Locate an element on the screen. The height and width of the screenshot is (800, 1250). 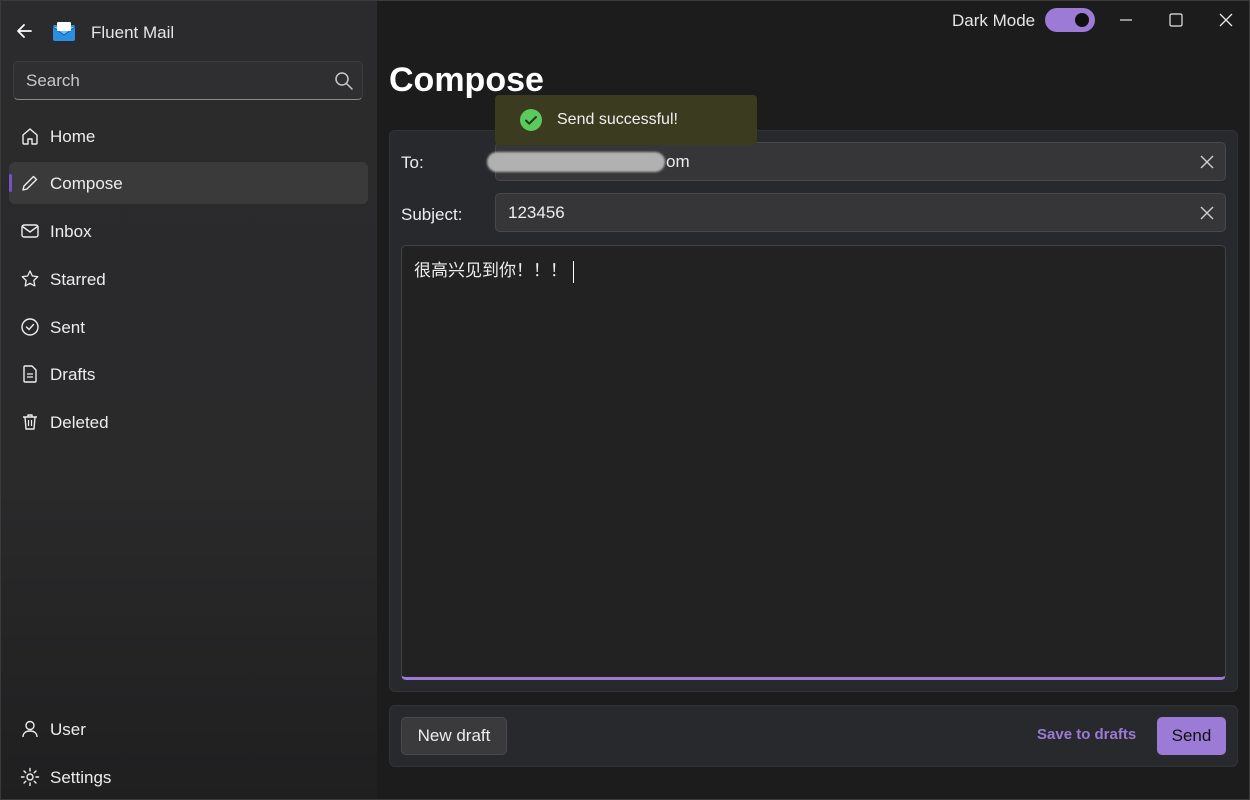
sidebar-item-label: Settings is located at coordinates (81, 777).